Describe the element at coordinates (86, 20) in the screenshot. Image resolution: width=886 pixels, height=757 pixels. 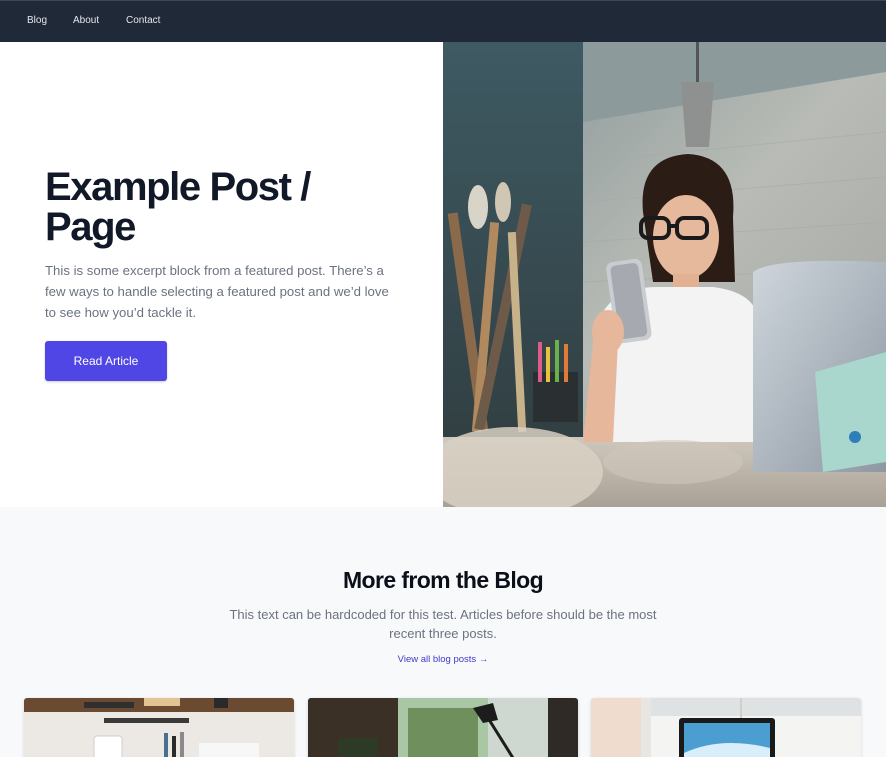
I see `nav-link-about: About` at that location.